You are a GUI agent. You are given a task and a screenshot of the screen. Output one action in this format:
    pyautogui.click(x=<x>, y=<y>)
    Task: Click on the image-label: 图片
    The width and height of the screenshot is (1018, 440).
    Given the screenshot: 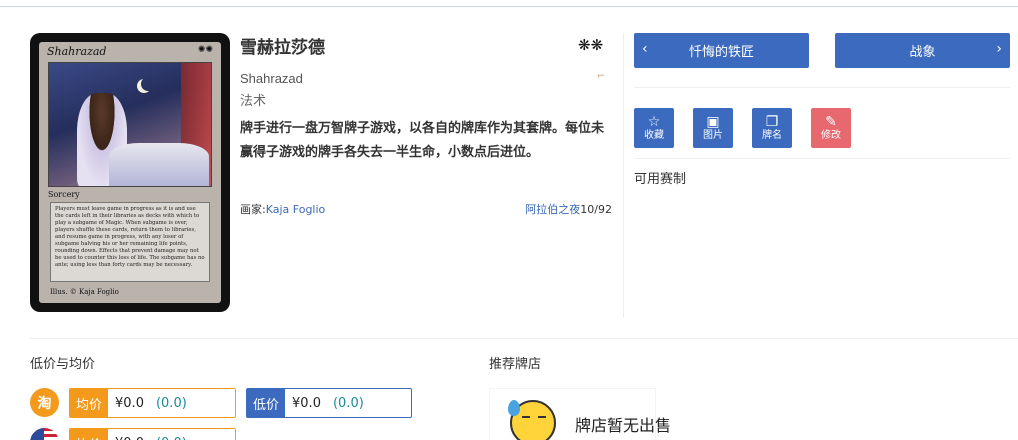 What is the action you would take?
    pyautogui.click(x=713, y=135)
    